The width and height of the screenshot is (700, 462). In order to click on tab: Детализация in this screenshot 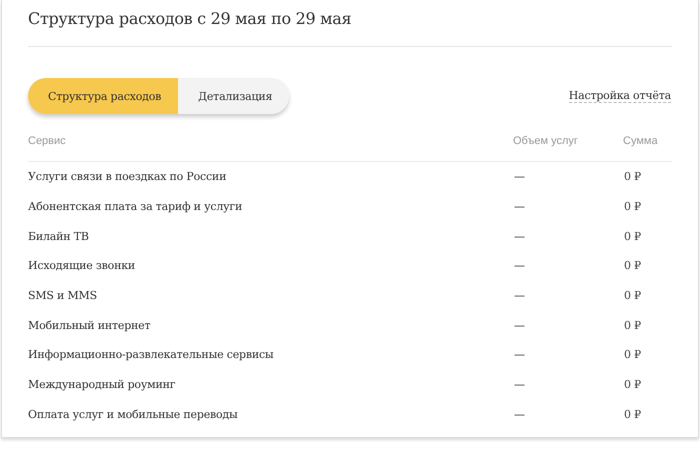, I will do `click(234, 96)`.